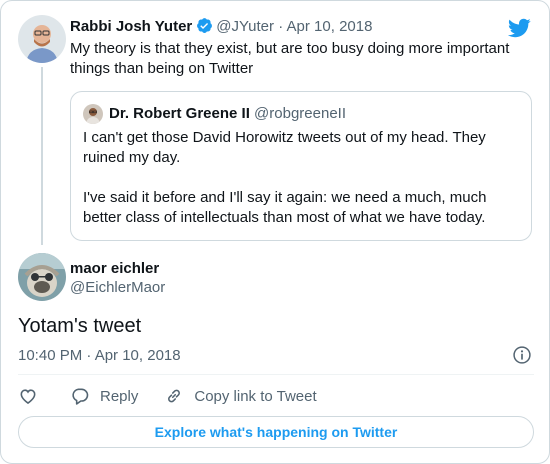  What do you see at coordinates (80, 396) in the screenshot?
I see `reply-bubble-icon` at bounding box center [80, 396].